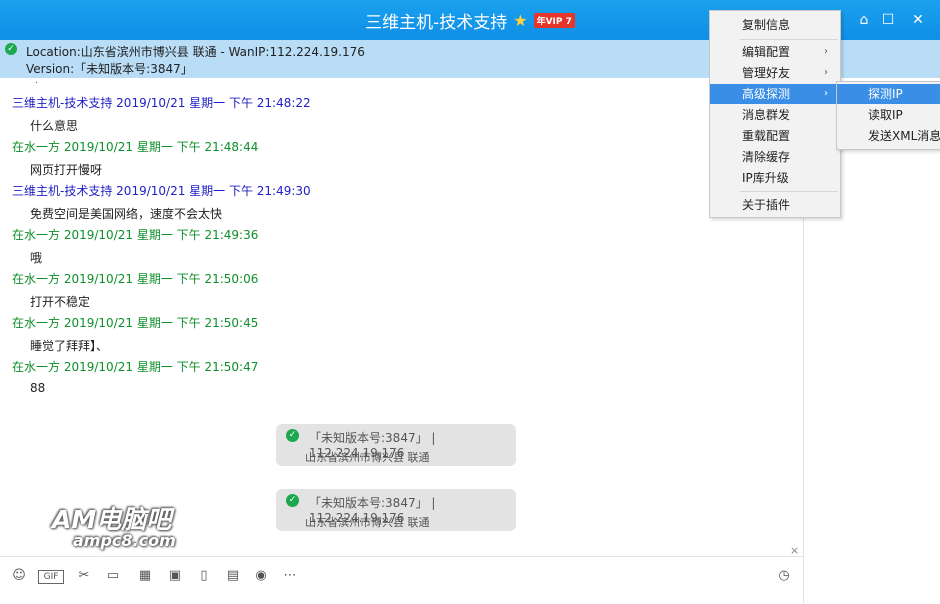  I want to click on input-toolbar: ☺ GIF ✂ ▭ ▦ ▣ ▯ ▤ ◉ ⋯ ◷, so click(401, 580).